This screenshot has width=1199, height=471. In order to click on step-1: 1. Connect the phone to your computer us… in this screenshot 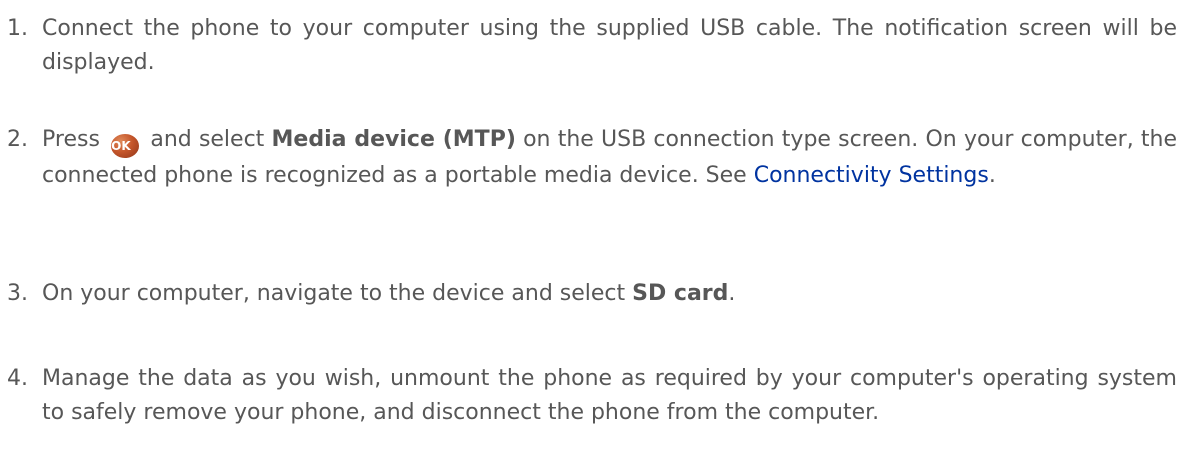, I will do `click(599, 46)`.